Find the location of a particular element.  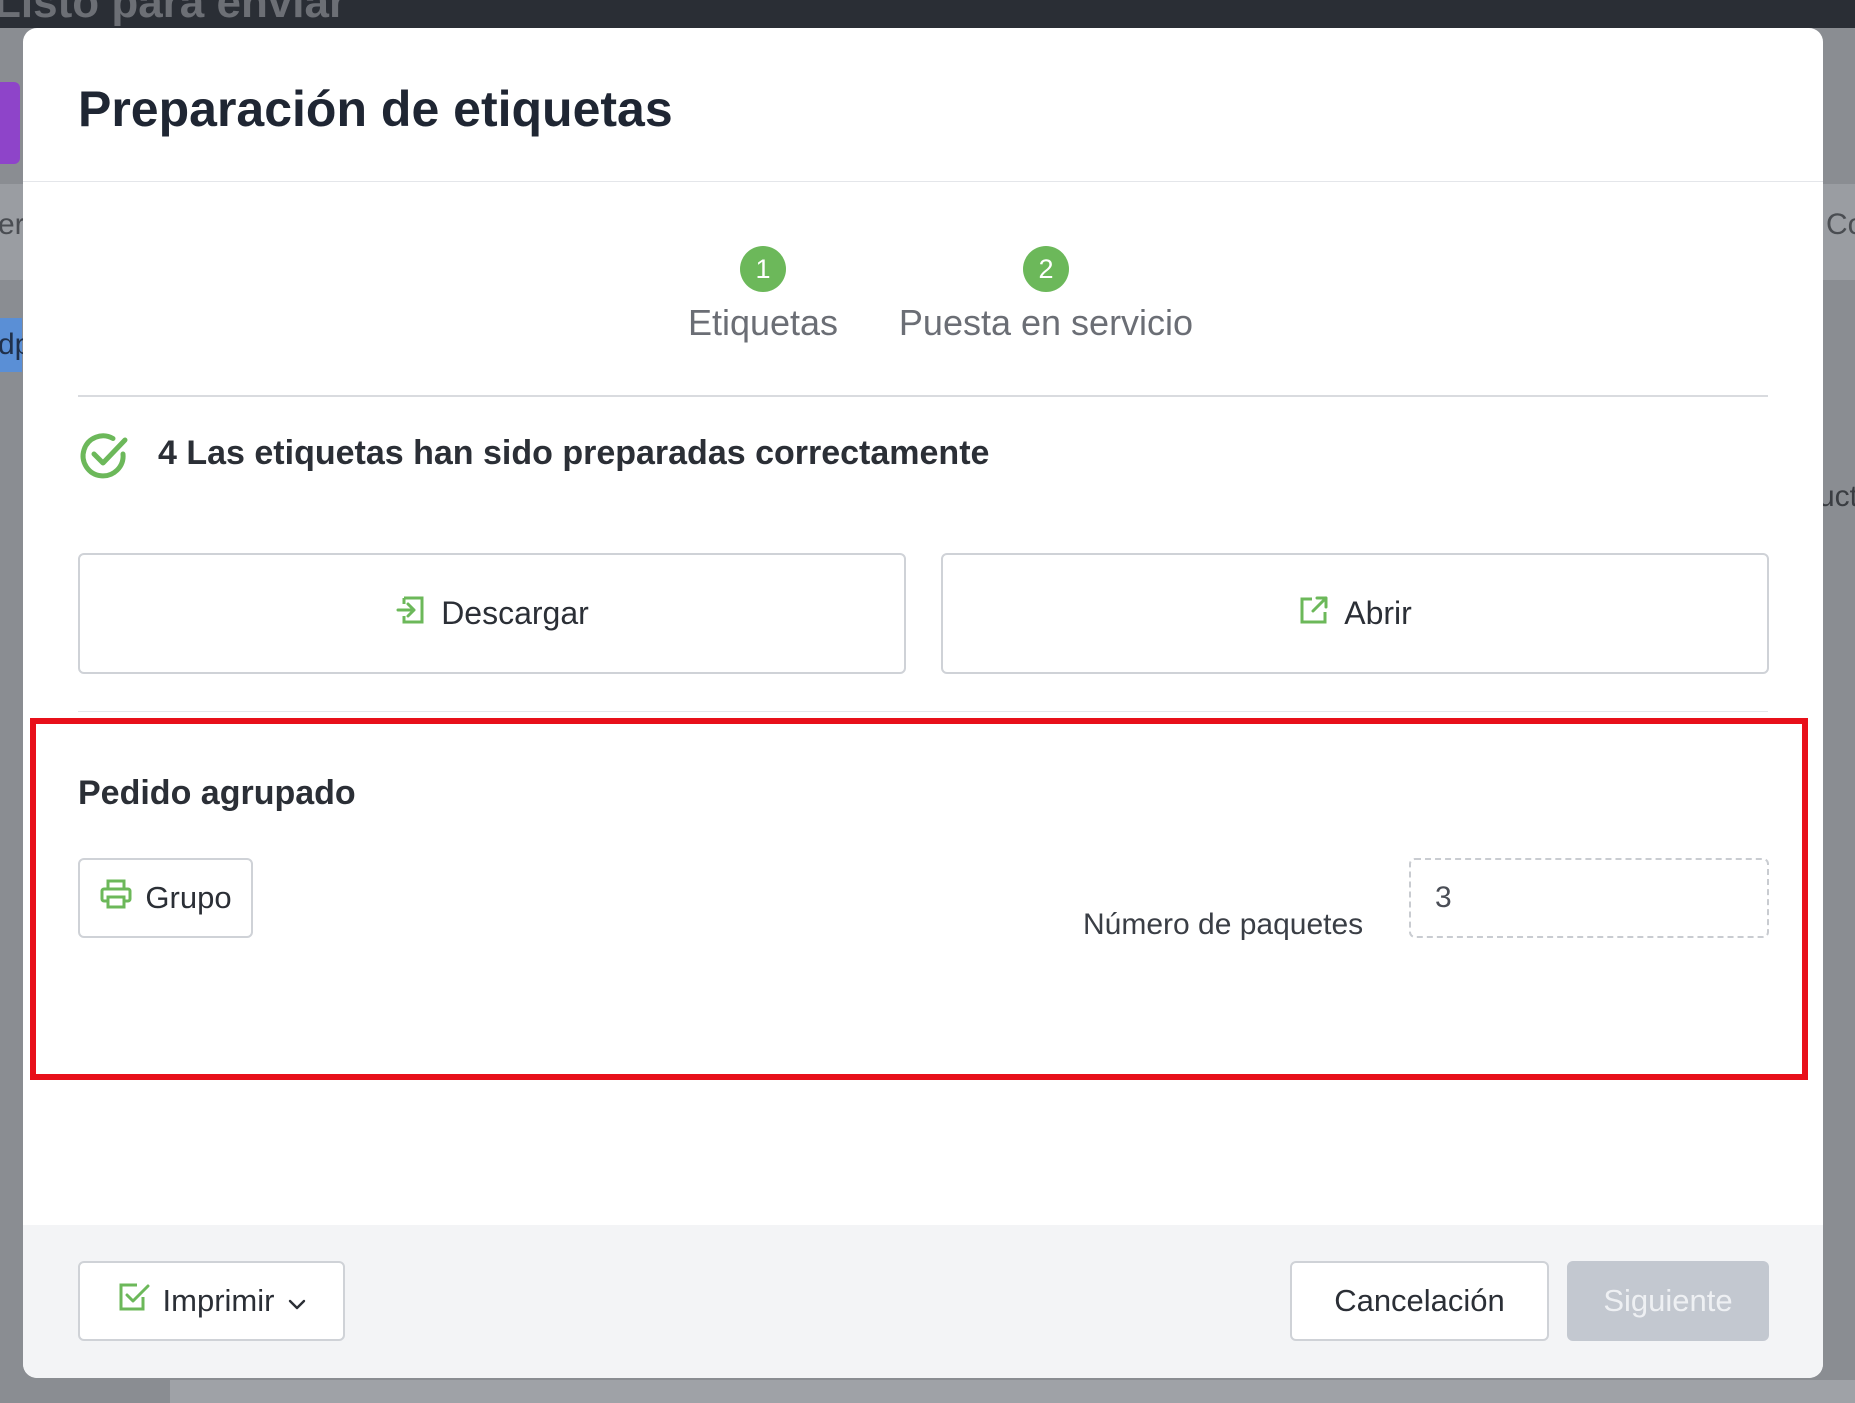

packages-label: Número de paquetes is located at coordinates (1223, 924).